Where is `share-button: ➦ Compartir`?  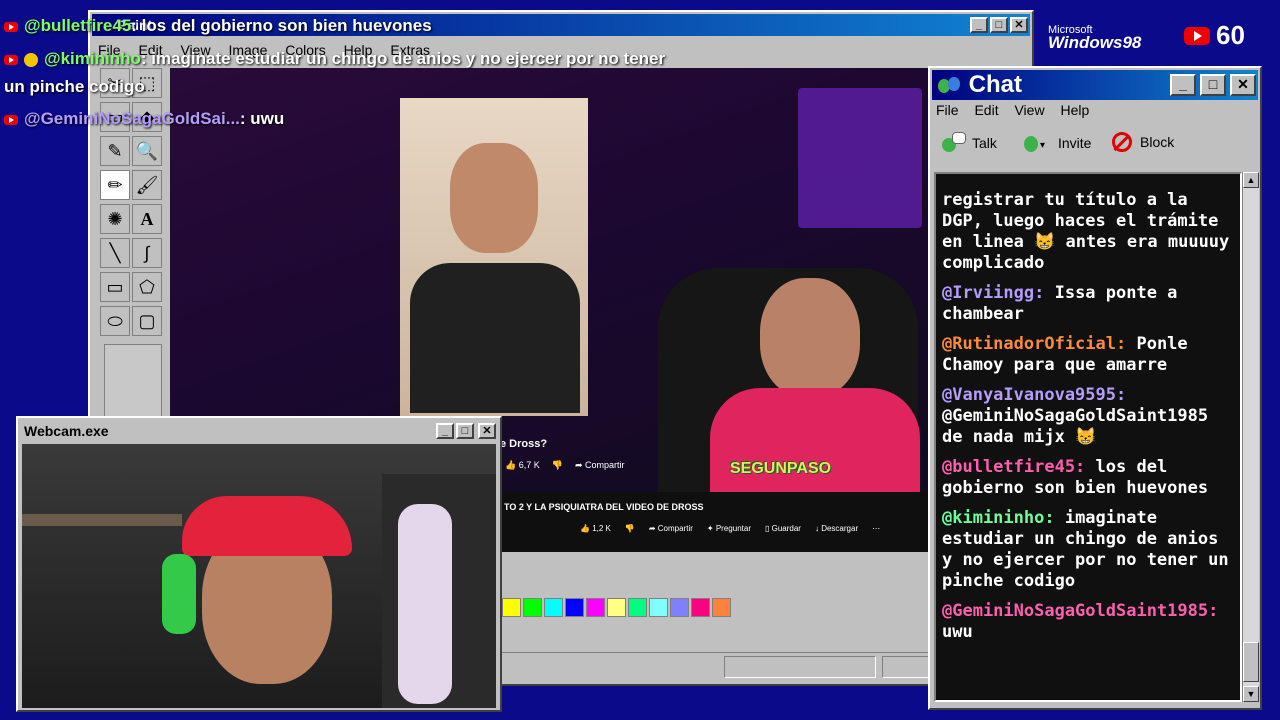
share-button: ➦ Compartir is located at coordinates (671, 528).